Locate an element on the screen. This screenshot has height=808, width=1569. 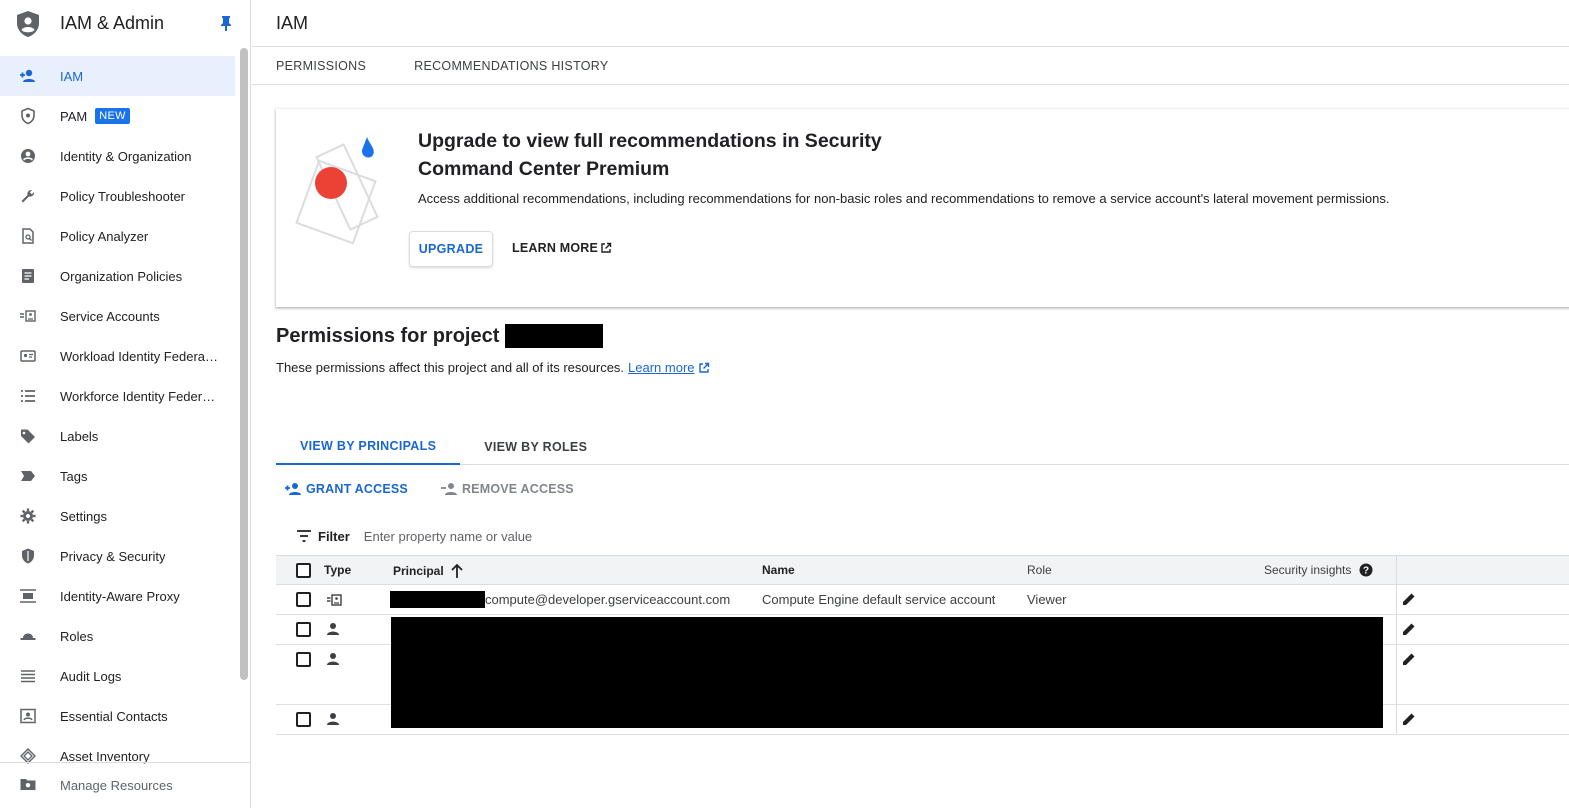
column-principal: Principal is located at coordinates (428, 571).